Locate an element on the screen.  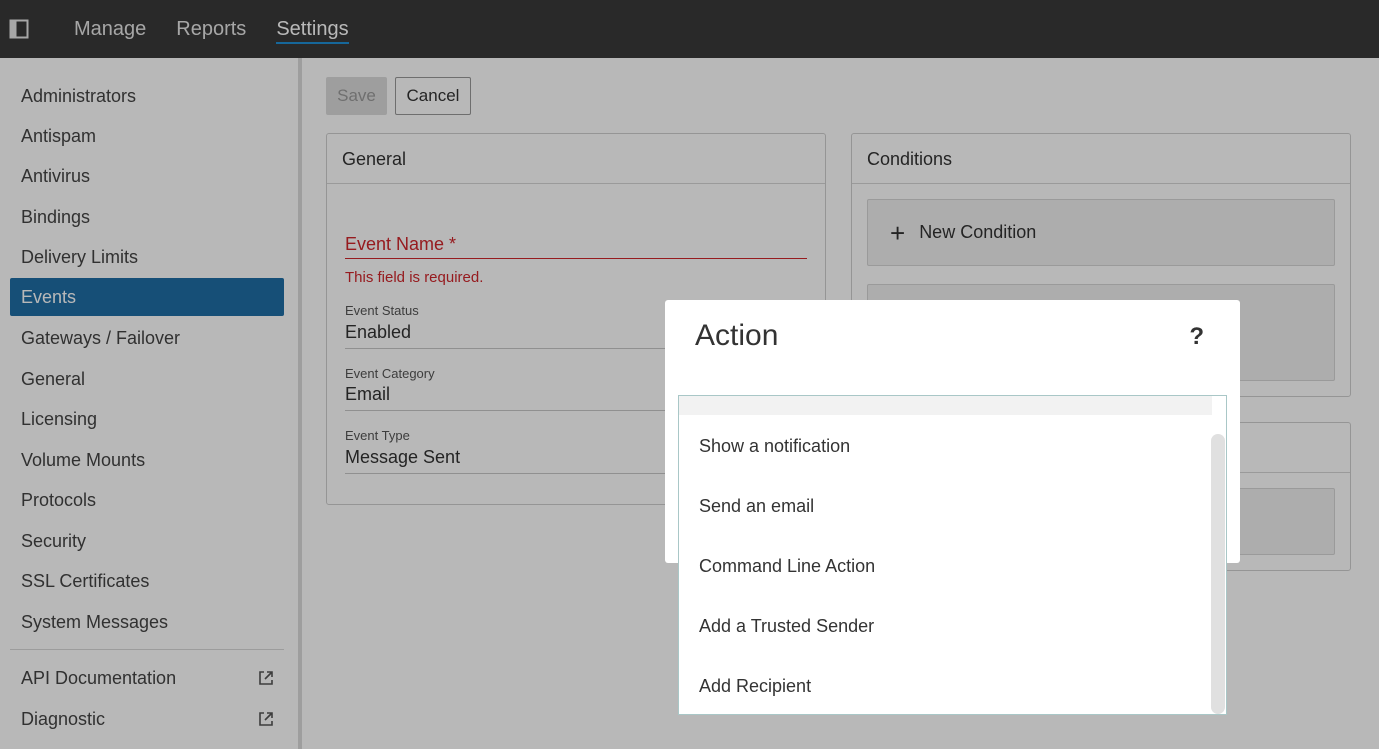
option-show-notification: Show a notification is located at coordinates (774, 446).